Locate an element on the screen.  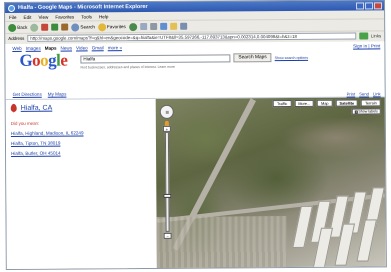
nav-more: more » is located at coordinates (115, 47).